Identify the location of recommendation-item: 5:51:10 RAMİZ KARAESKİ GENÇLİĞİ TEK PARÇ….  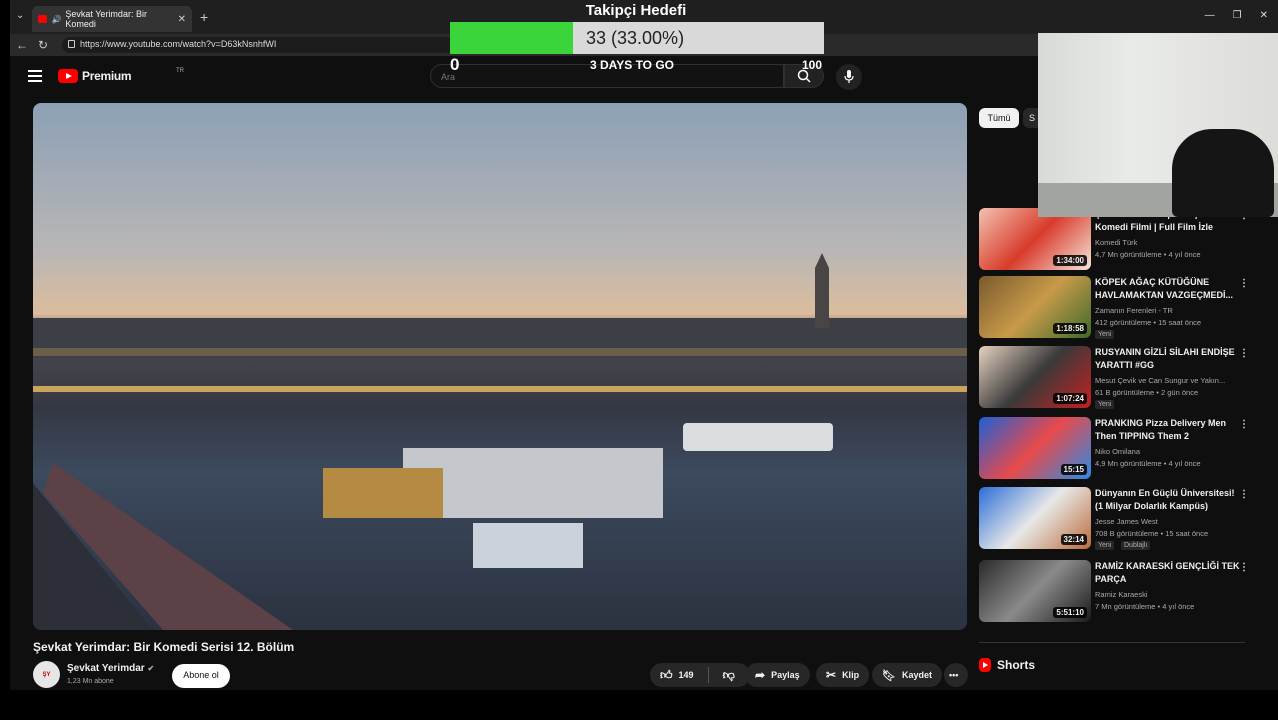
(1114, 592).